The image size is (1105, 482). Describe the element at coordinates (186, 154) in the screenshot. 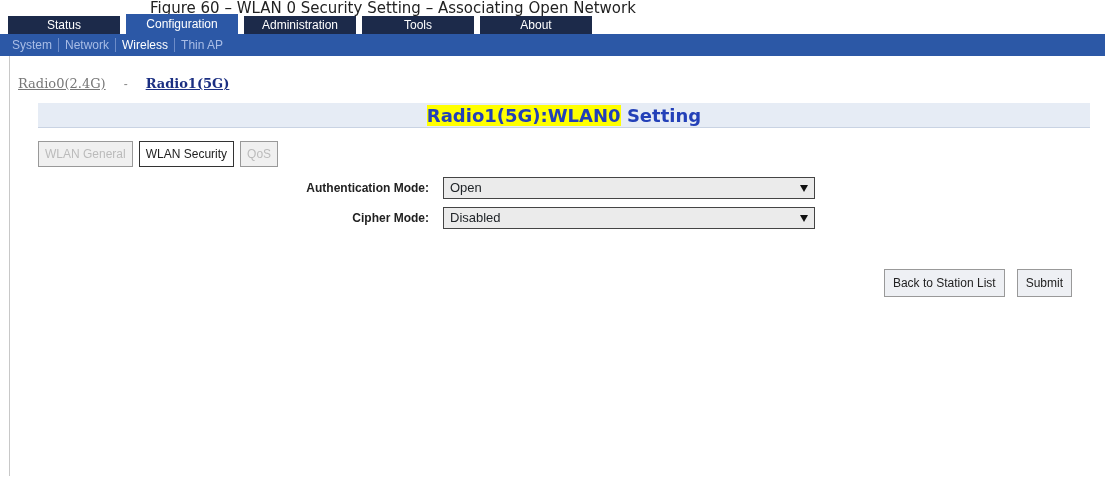

I see `section-tab: WLAN Security` at that location.